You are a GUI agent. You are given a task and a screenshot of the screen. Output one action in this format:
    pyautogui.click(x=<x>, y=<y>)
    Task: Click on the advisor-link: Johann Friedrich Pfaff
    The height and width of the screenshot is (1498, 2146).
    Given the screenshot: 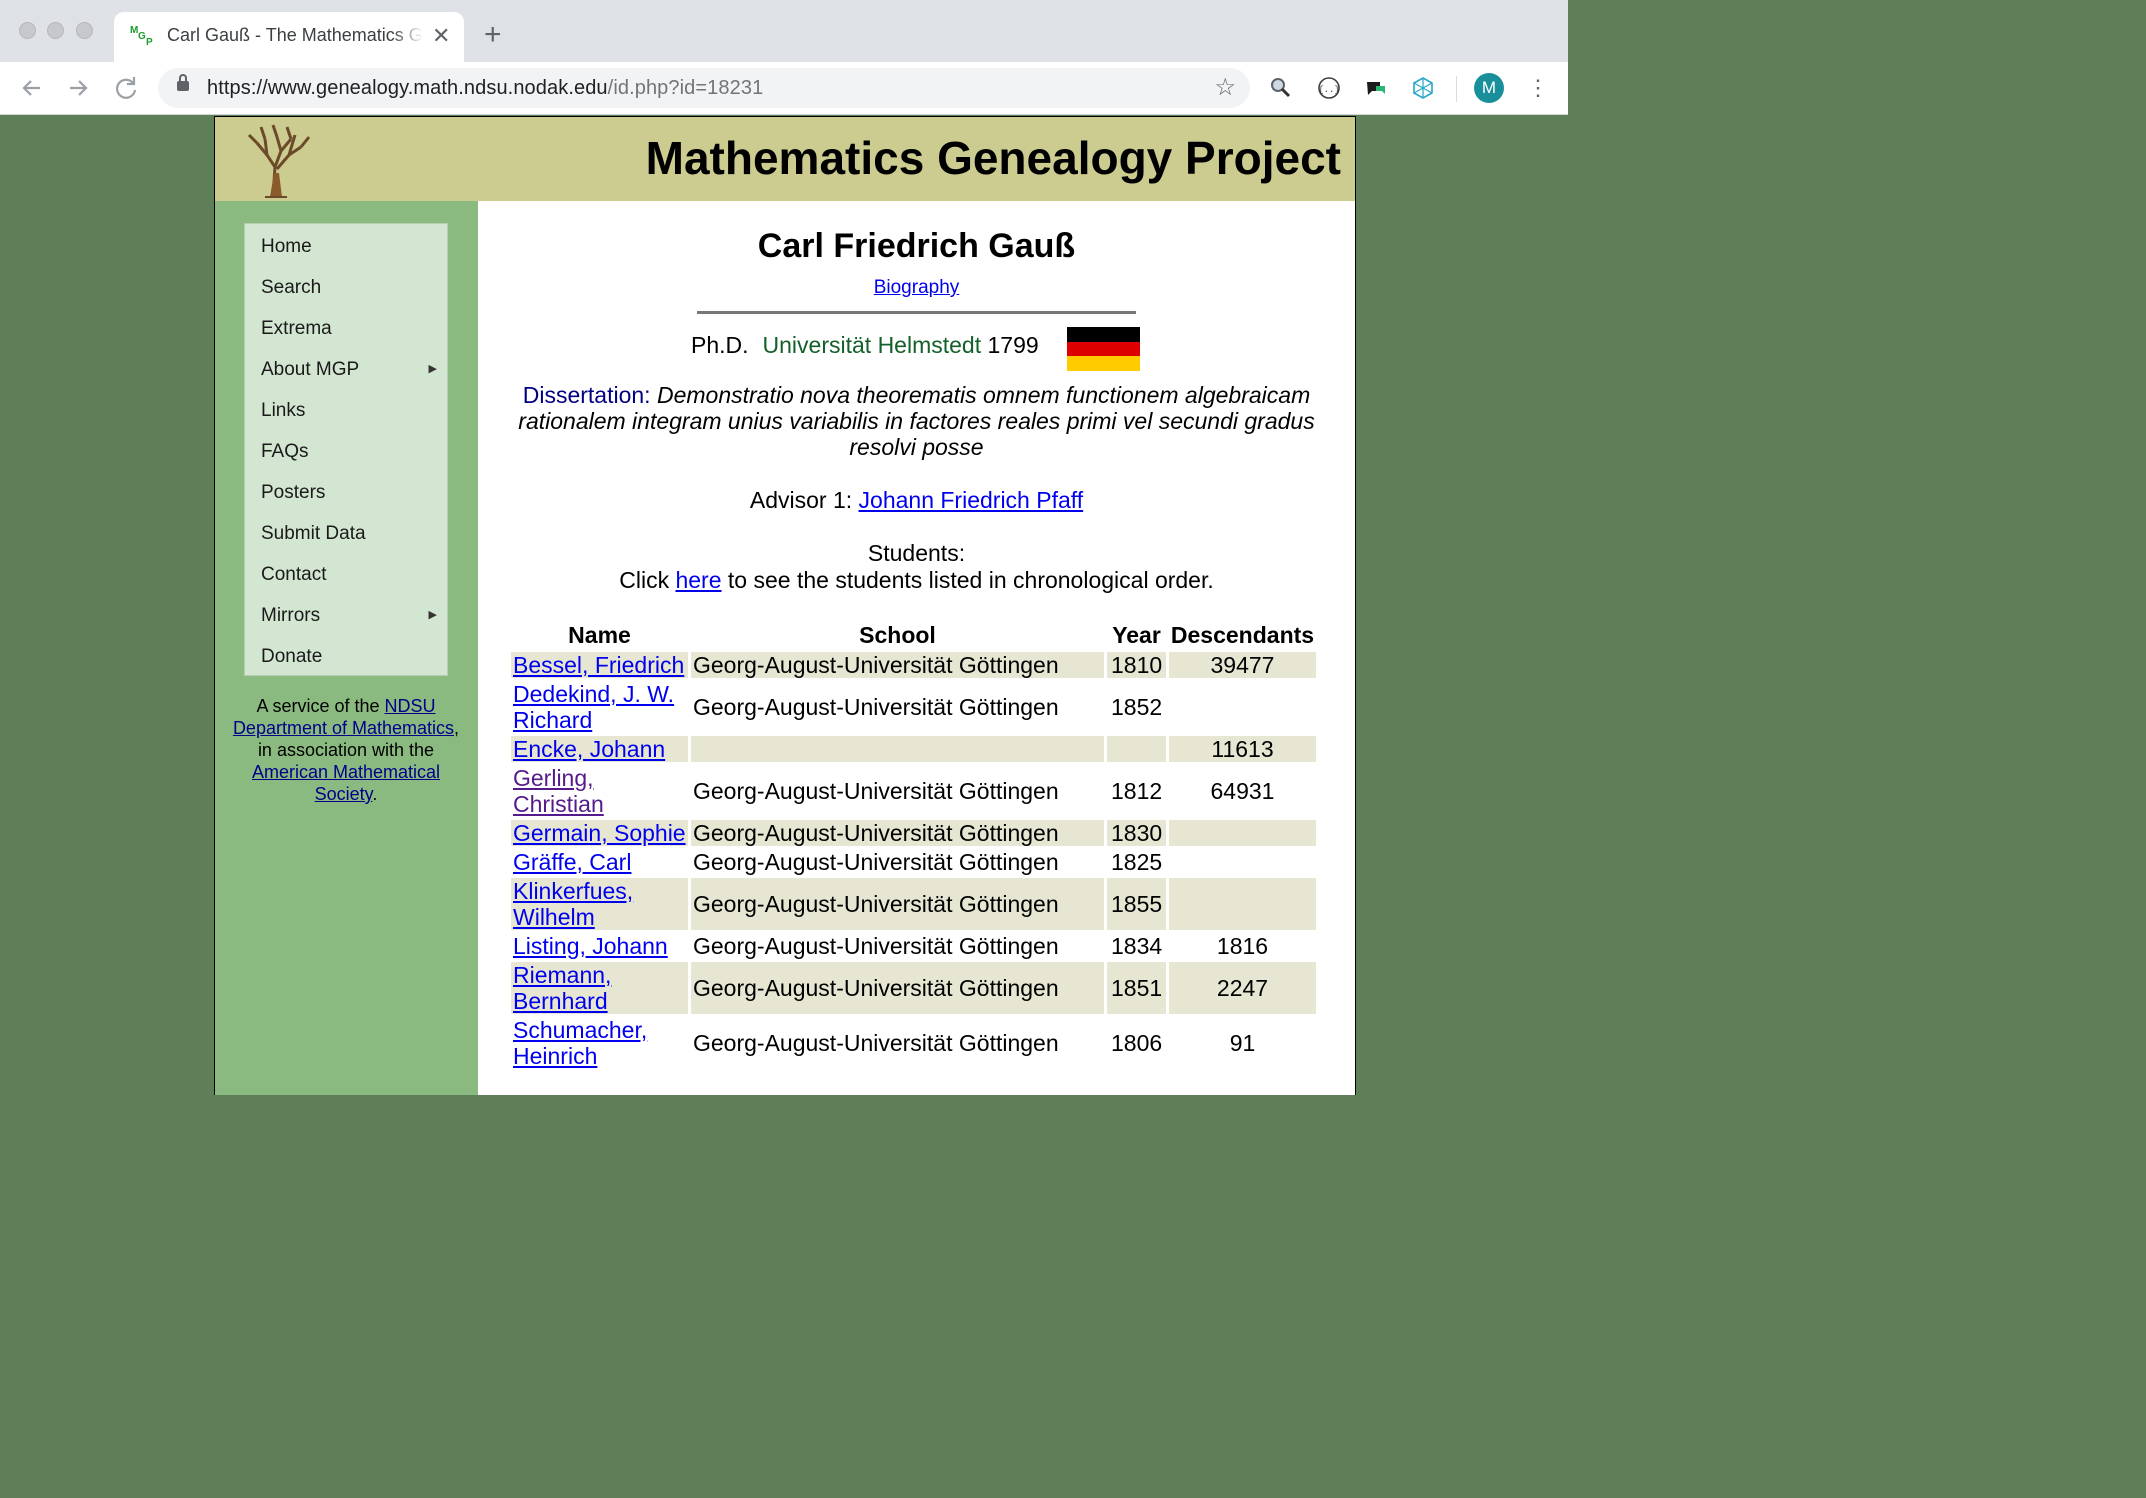 What is the action you would take?
    pyautogui.click(x=971, y=500)
    